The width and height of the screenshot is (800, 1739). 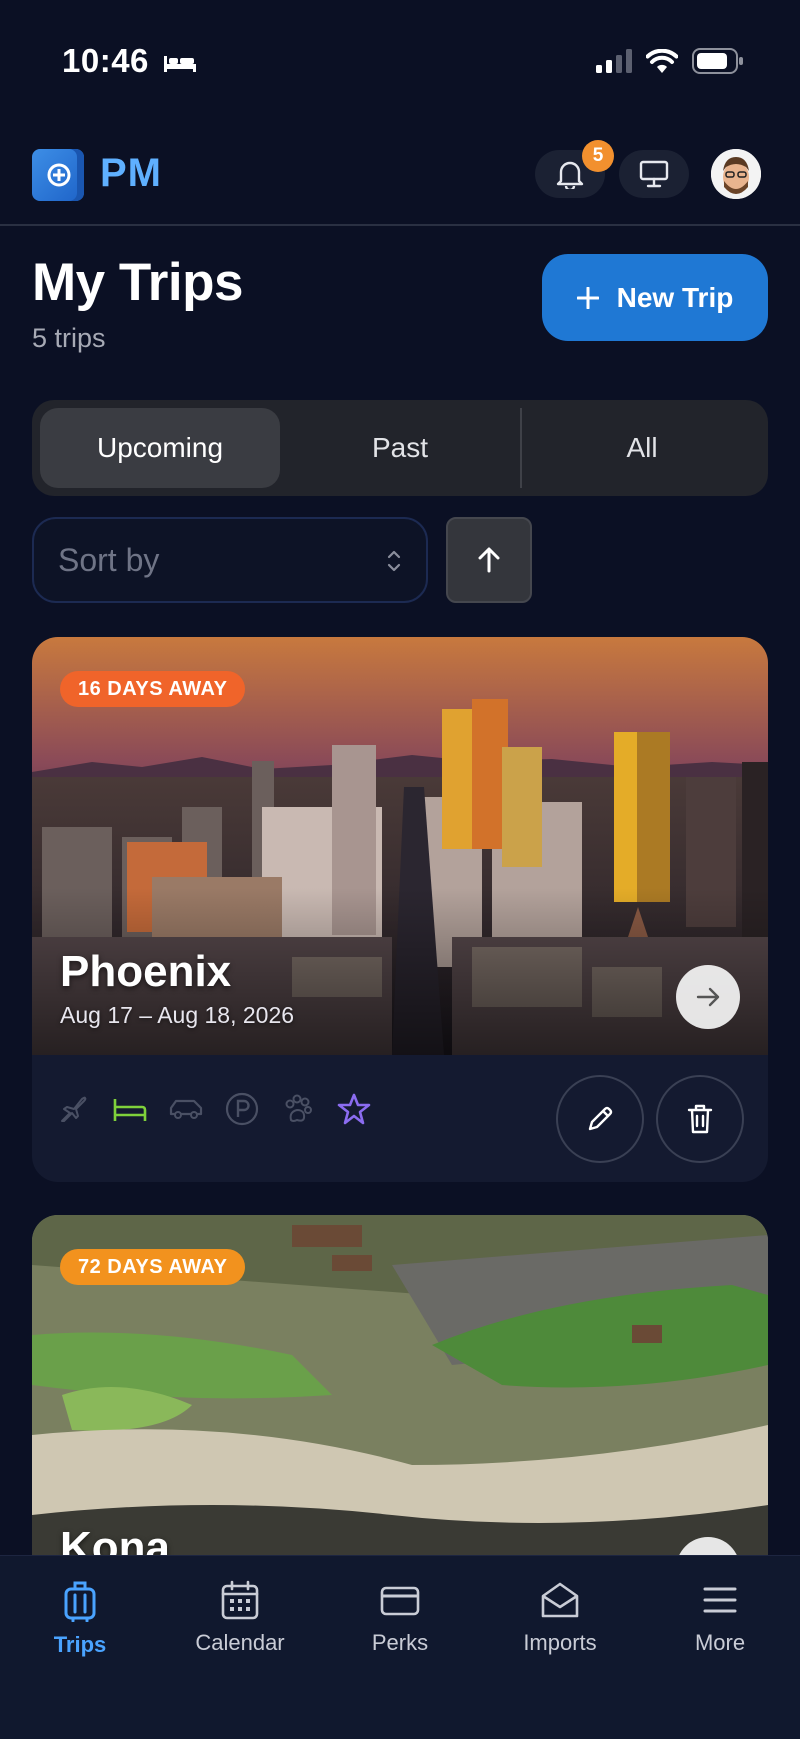 What do you see at coordinates (717, 61) in the screenshot?
I see `battery-icon` at bounding box center [717, 61].